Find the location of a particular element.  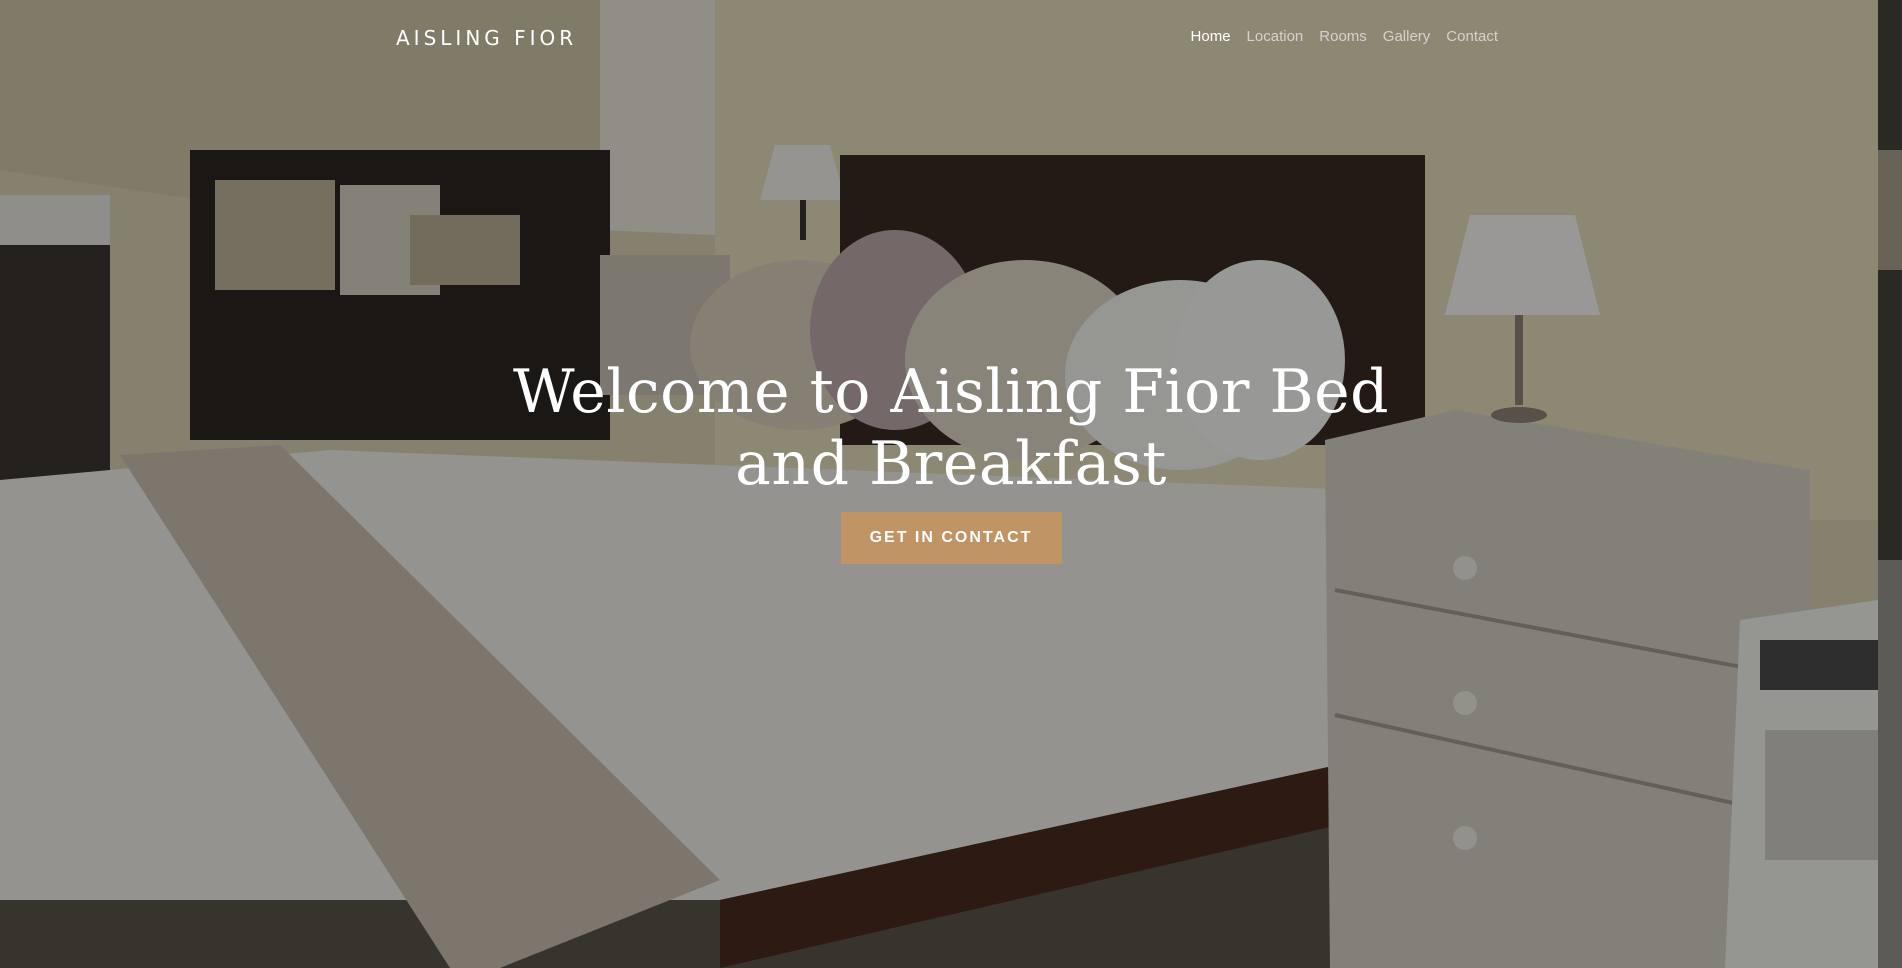

nav-item-home: Home is located at coordinates (1211, 37).